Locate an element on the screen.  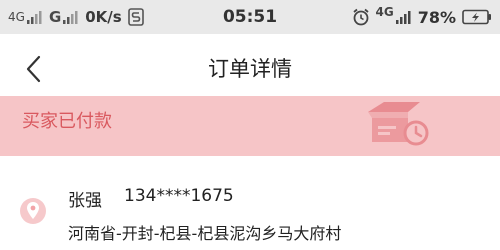
status-bar: 4G G 0K/s 05:51 4G 78% is located at coordinates (250, 17).